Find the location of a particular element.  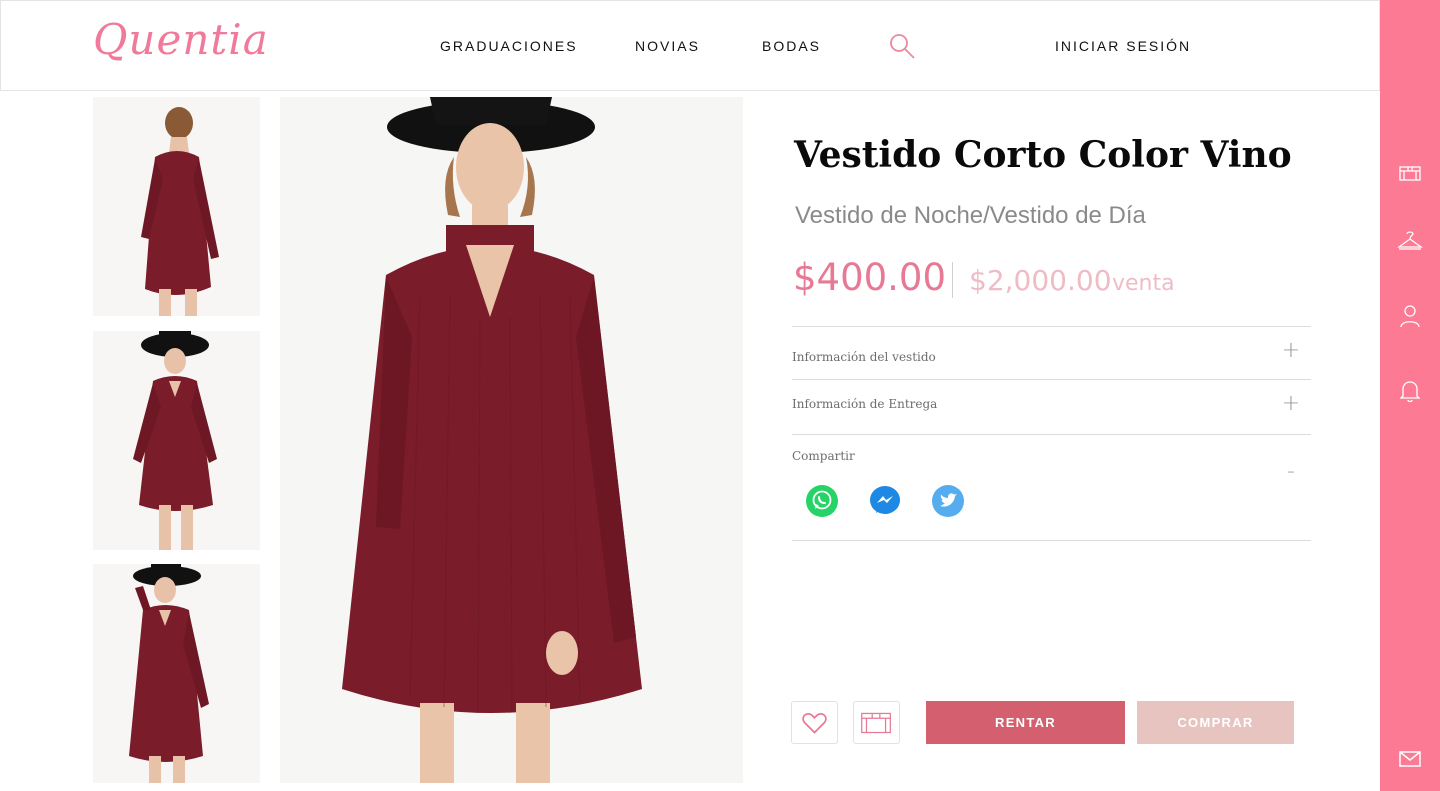

nav-bodas: BODAS is located at coordinates (791, 46).